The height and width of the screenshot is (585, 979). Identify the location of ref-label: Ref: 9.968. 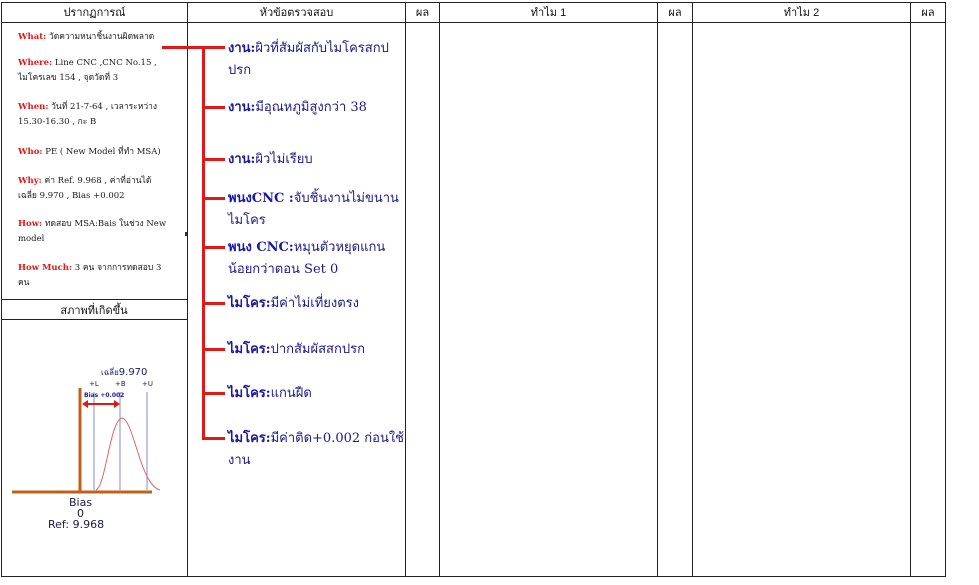
(76, 524).